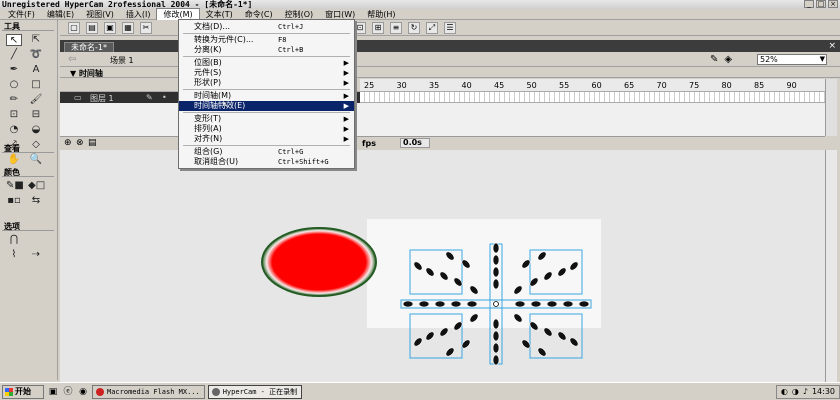 The height and width of the screenshot is (400, 840). What do you see at coordinates (215, 391) in the screenshot?
I see `hypercam-app-icon` at bounding box center [215, 391].